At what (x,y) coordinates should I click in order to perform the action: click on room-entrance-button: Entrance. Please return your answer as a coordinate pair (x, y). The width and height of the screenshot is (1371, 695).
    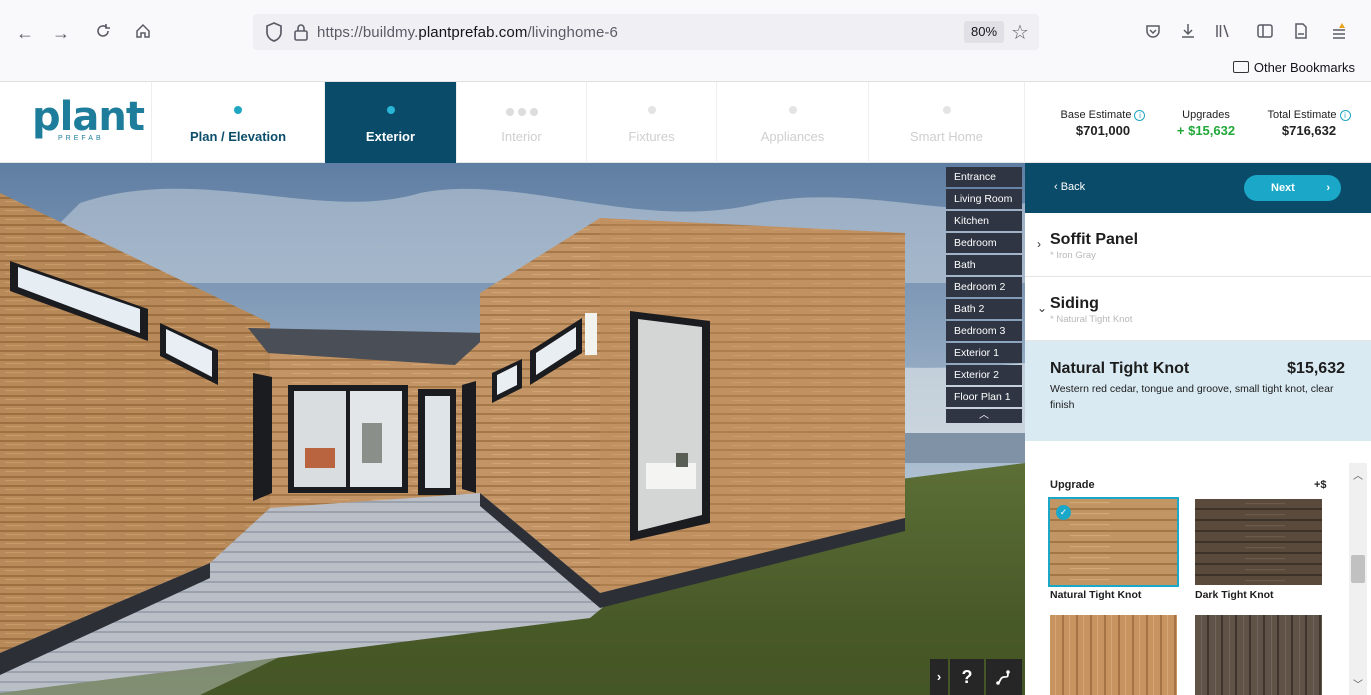
    Looking at the image, I should click on (984, 177).